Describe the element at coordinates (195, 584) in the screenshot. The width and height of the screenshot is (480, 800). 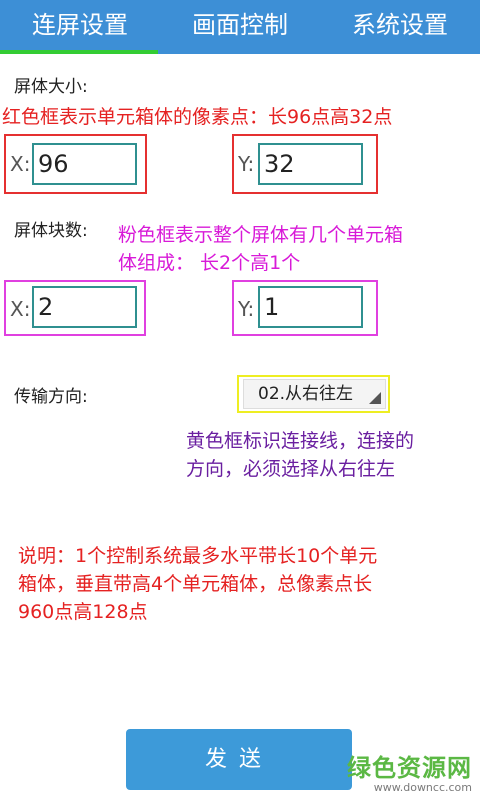
I see `note-line2: 箱体，垂直带高4个单元箱体，总像素点长` at that location.